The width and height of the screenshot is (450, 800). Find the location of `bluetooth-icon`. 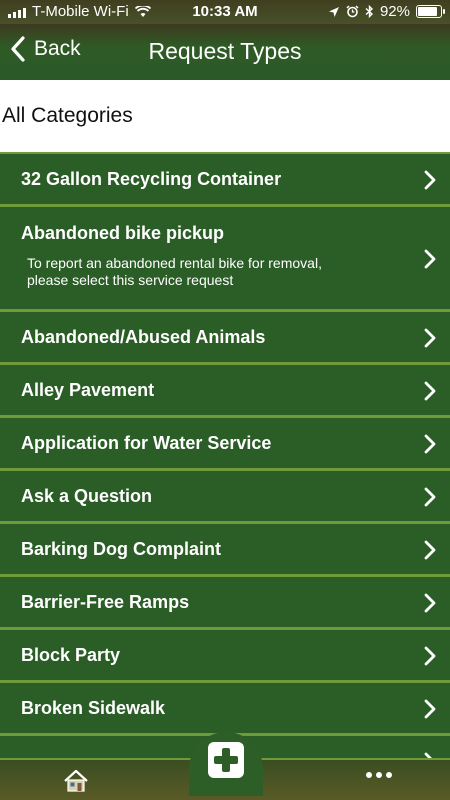

bluetooth-icon is located at coordinates (369, 11).